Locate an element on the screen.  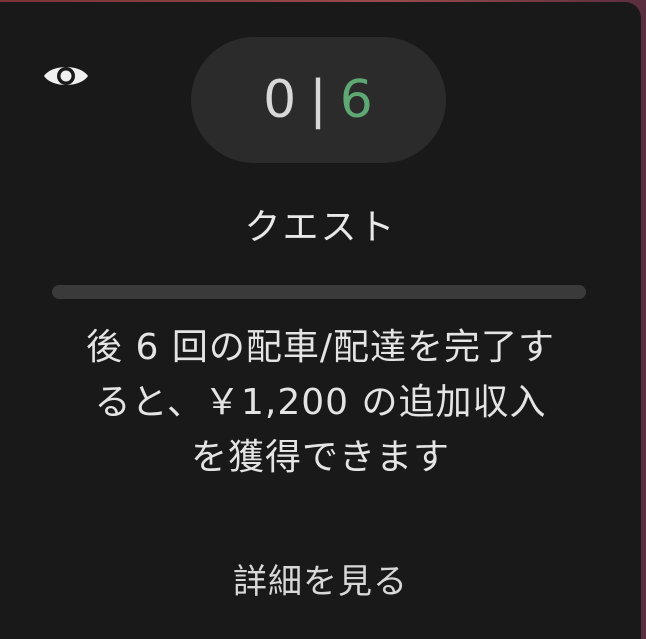
visibility-toggle-button is located at coordinates (66, 76).